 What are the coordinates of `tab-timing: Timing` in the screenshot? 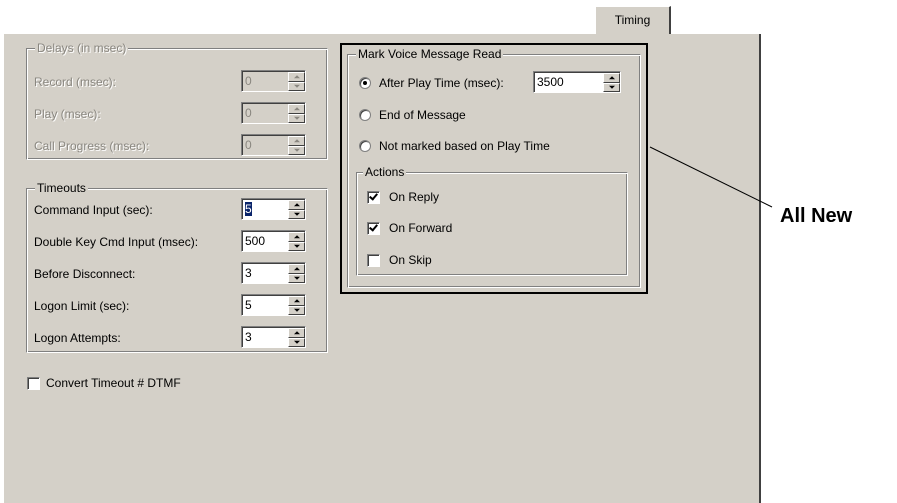 It's located at (633, 20).